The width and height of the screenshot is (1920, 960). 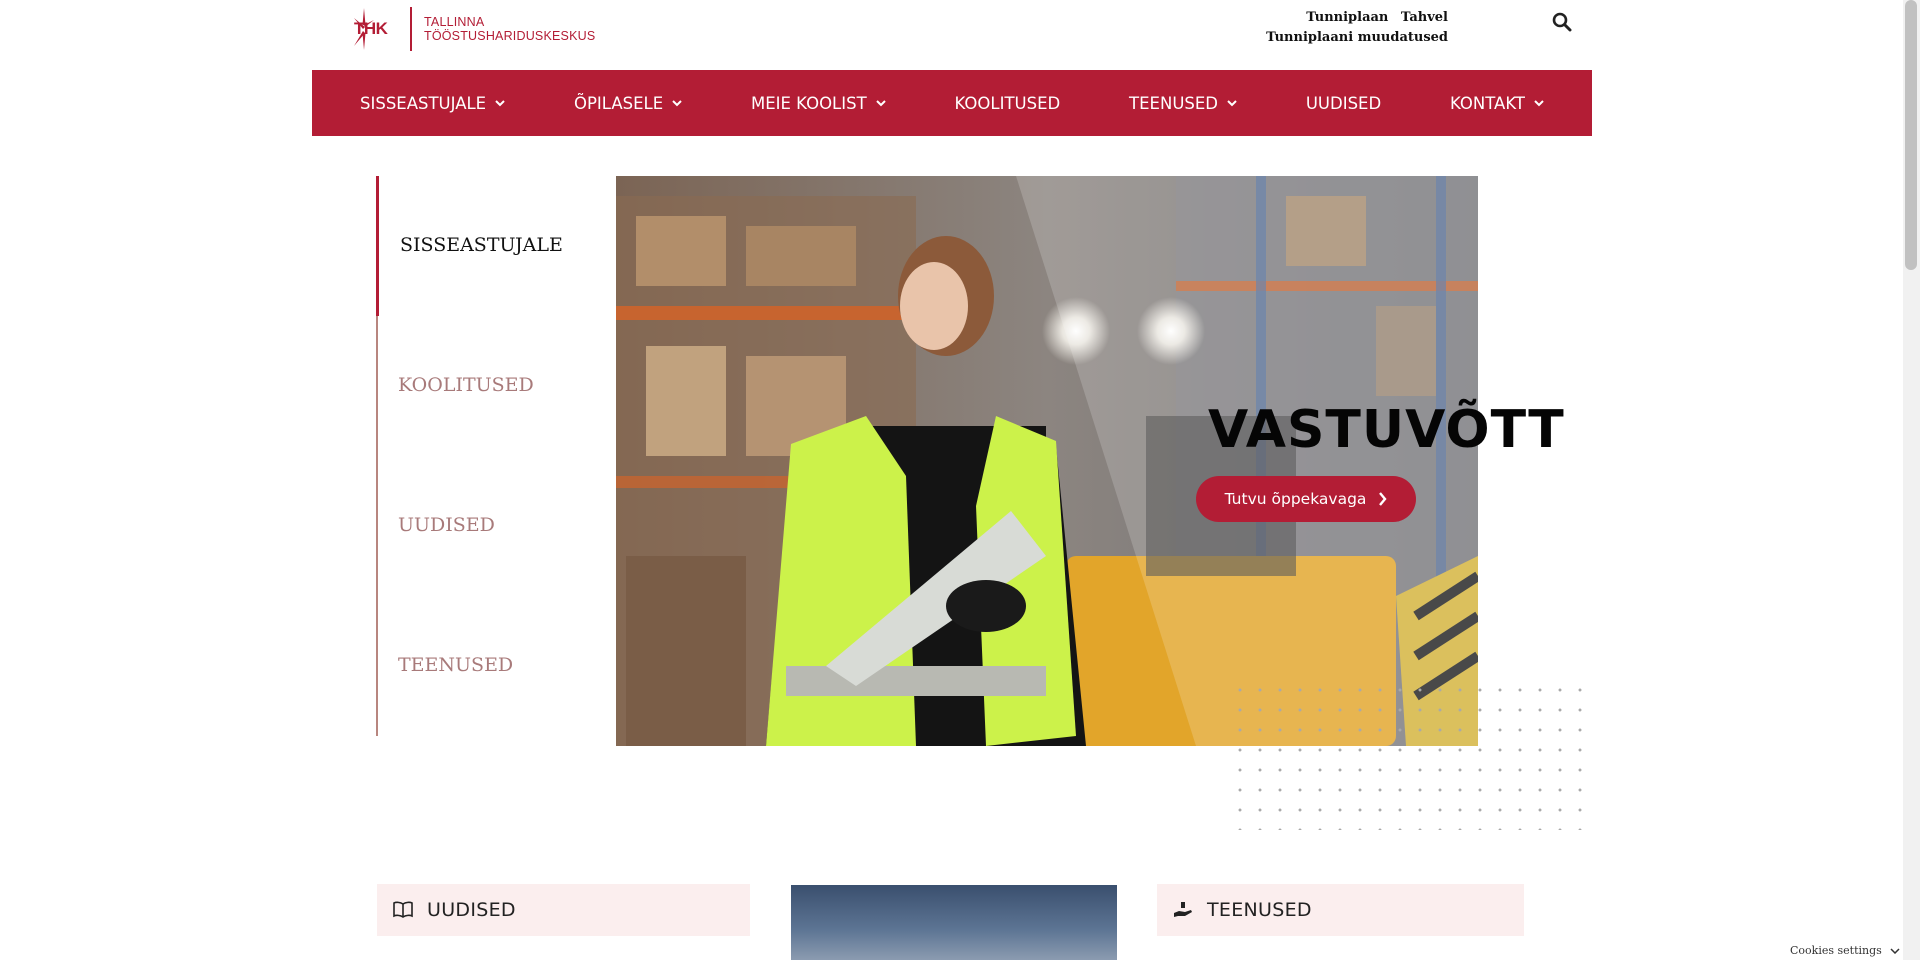 I want to click on side-item-koolitused: KOOLITUSED, so click(x=466, y=385).